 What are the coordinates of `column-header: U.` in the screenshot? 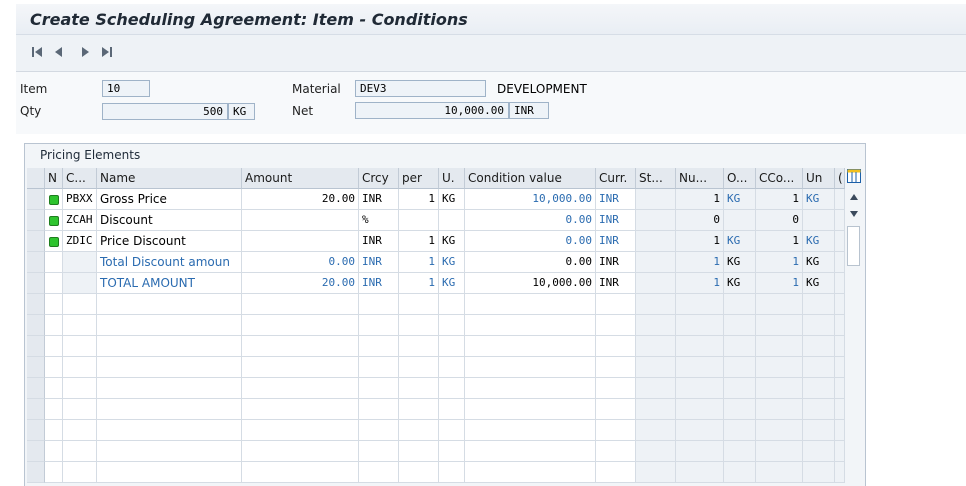 It's located at (452, 178).